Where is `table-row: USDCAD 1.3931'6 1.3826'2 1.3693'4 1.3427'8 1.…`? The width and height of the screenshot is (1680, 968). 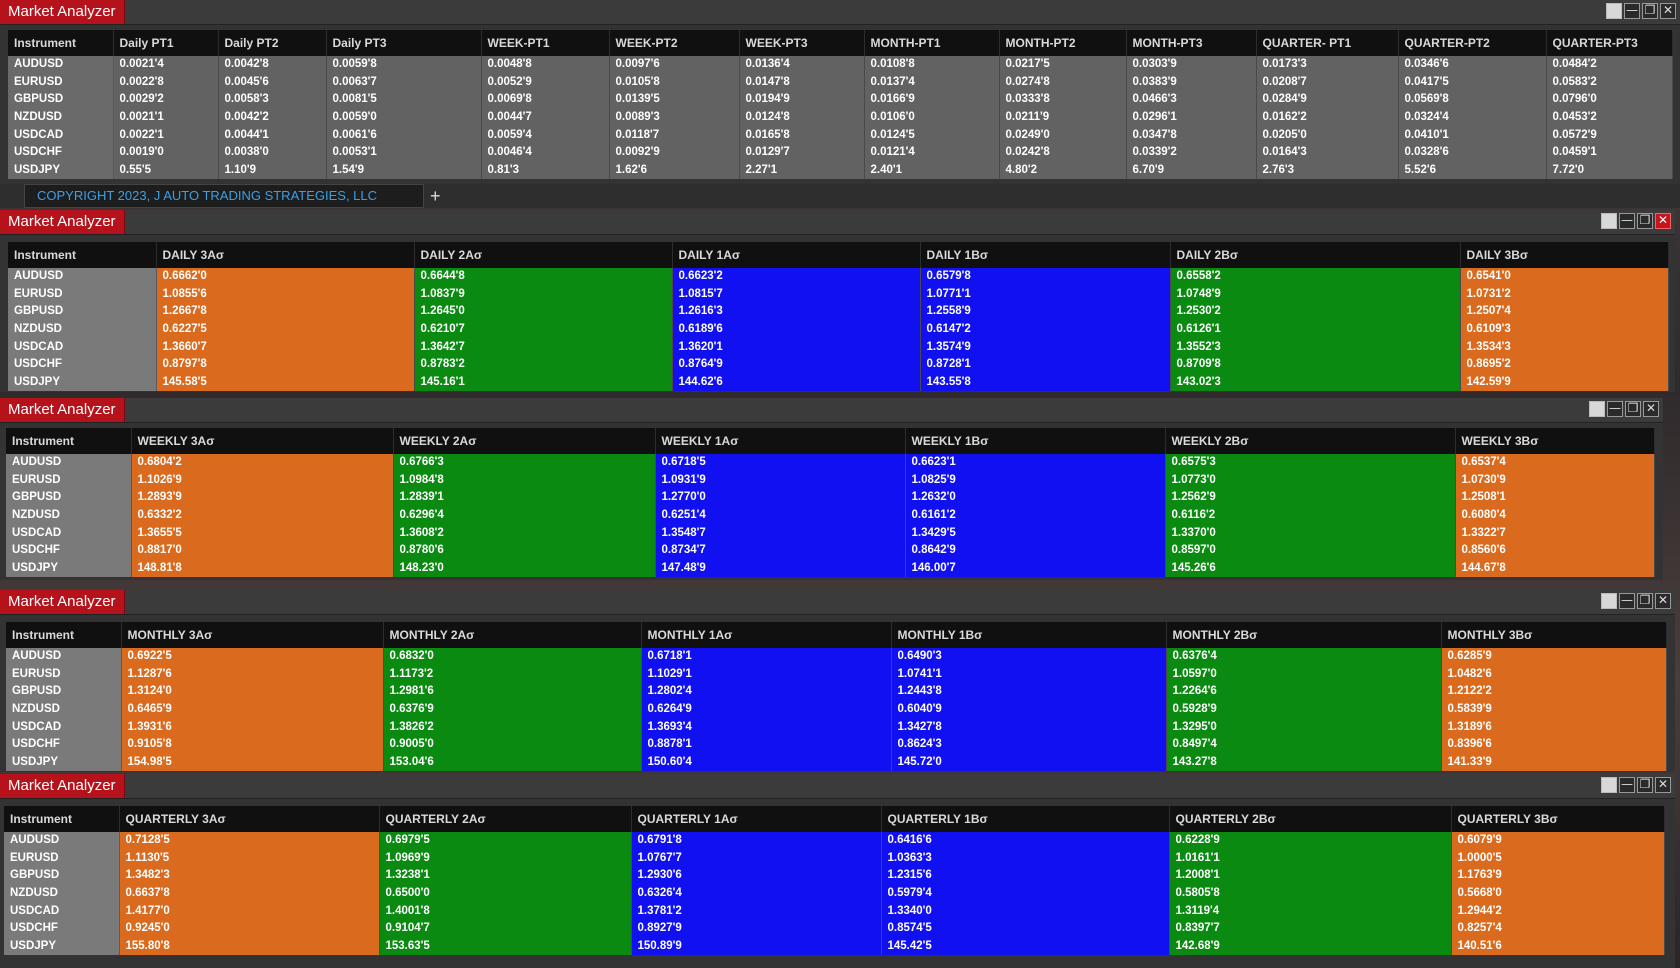
table-row: USDCAD 1.3931'6 1.3826'2 1.3693'4 1.3427'8 1.… is located at coordinates (836, 727).